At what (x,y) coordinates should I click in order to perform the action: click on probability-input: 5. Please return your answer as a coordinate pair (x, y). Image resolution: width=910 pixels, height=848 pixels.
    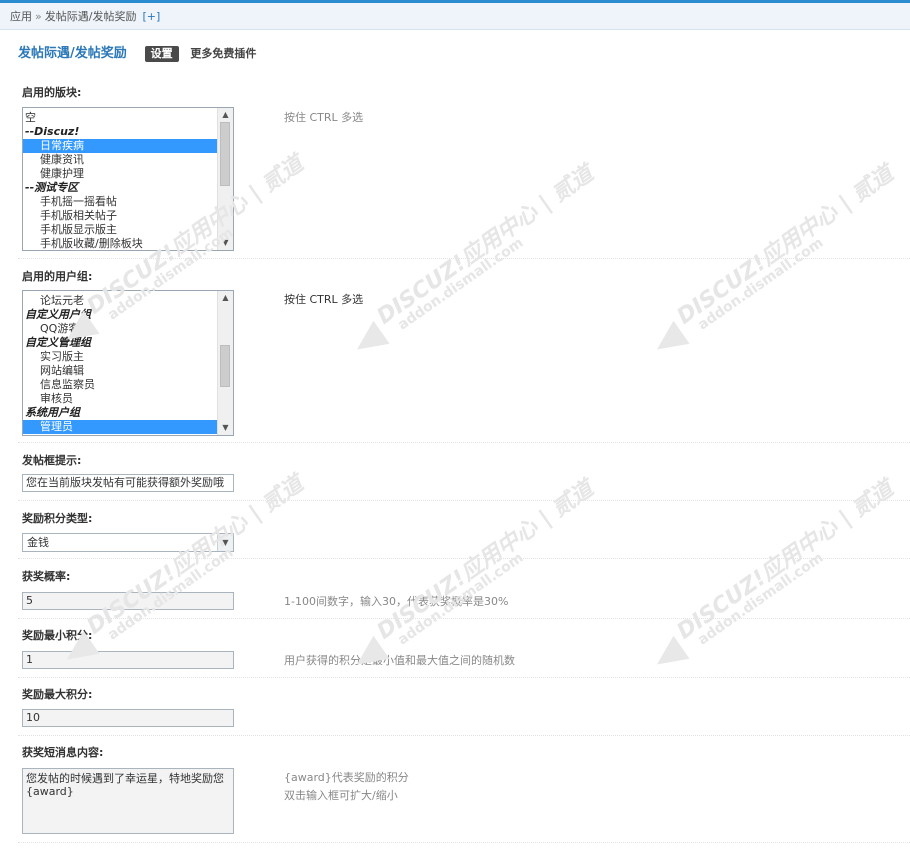
    Looking at the image, I should click on (128, 601).